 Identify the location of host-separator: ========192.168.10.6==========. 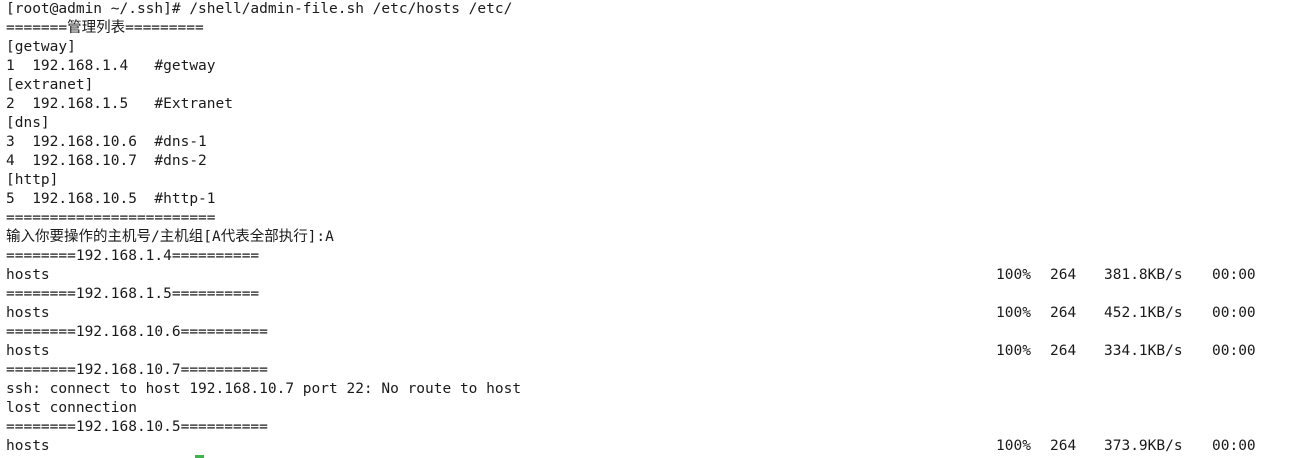
(137, 332).